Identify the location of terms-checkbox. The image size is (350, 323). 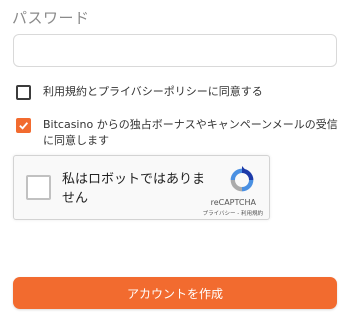
(23, 92).